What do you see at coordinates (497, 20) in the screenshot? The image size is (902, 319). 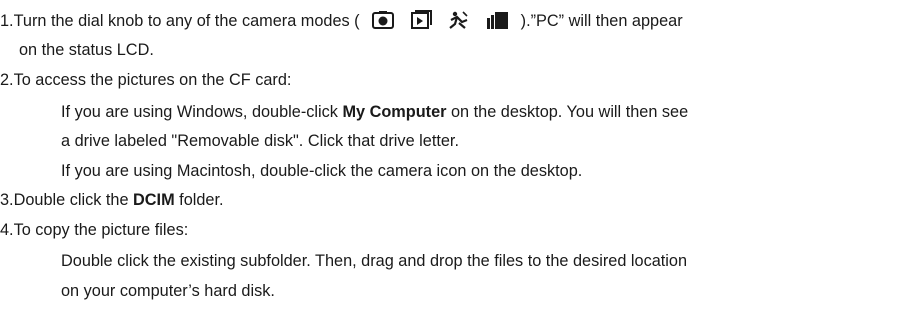 I see `continuous-mode-icon` at bounding box center [497, 20].